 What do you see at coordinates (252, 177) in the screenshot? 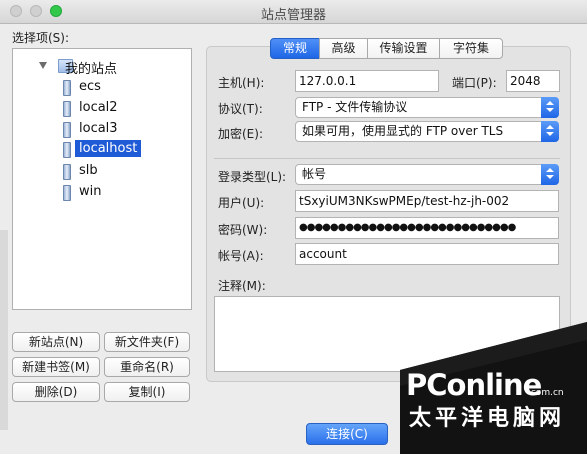
I see `login-type-label: 登录类型(L):` at bounding box center [252, 177].